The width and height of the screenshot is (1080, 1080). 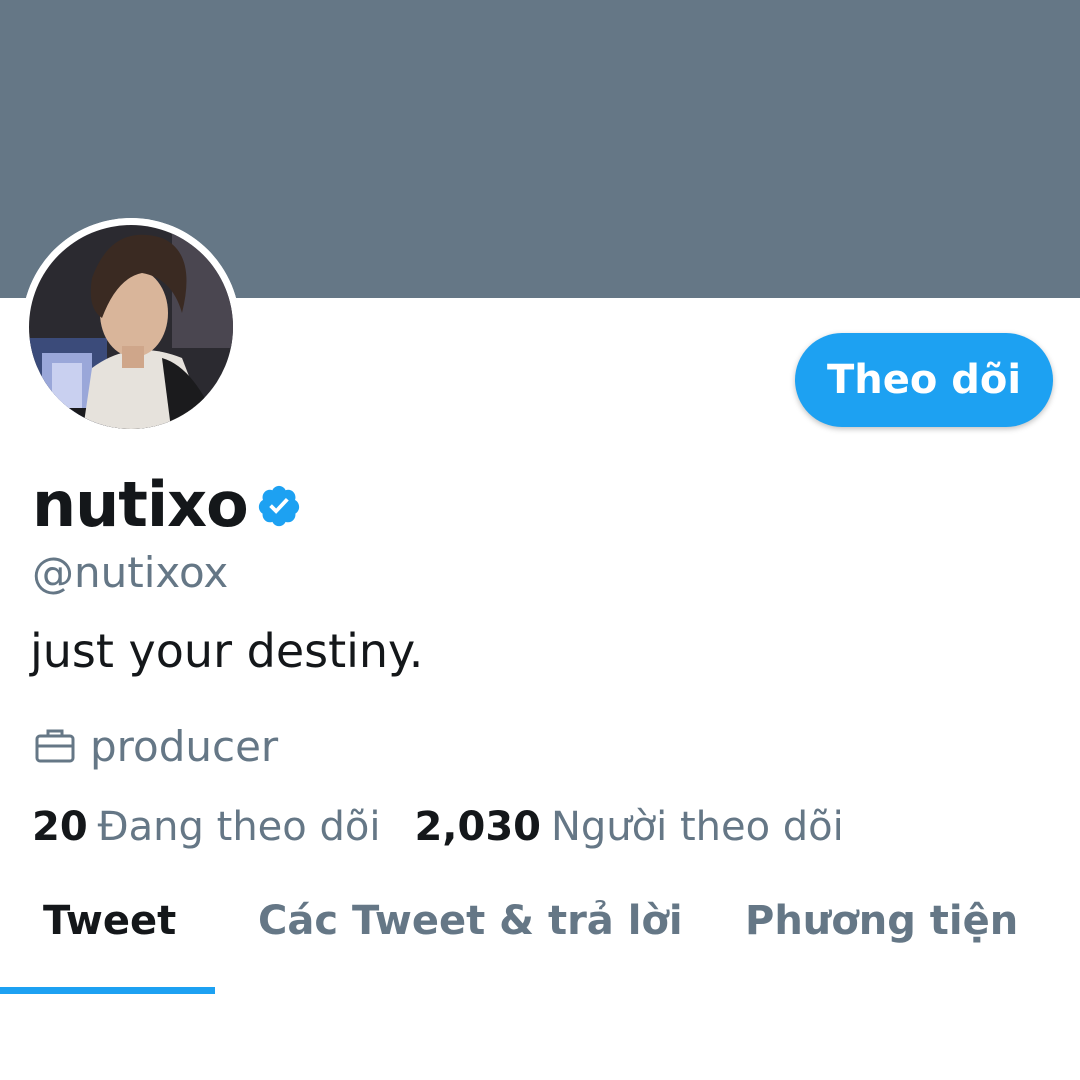 What do you see at coordinates (130, 572) in the screenshot?
I see `profile-handle: @nutixox` at bounding box center [130, 572].